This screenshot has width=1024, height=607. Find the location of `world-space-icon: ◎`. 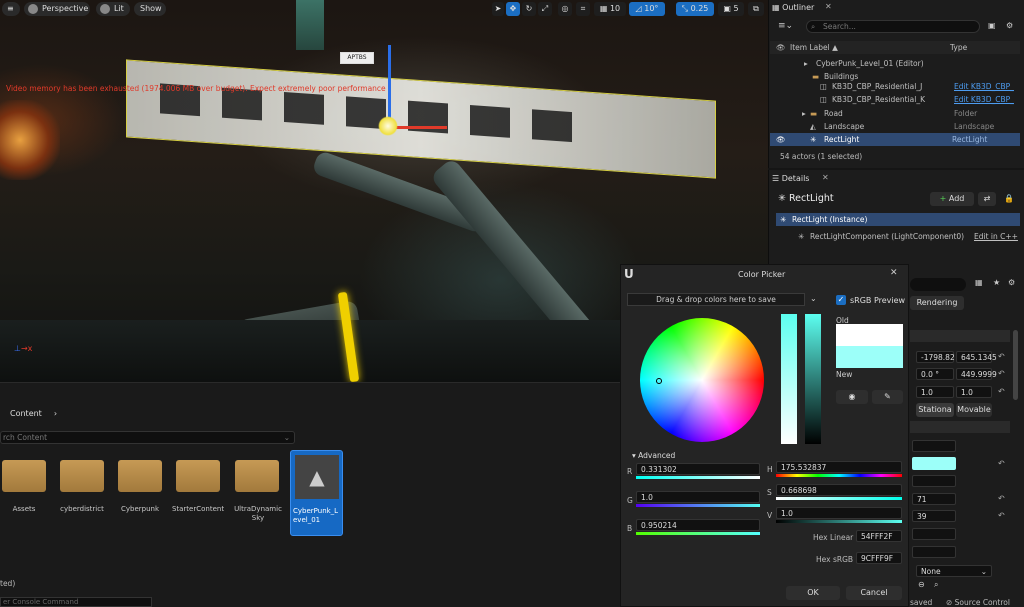

world-space-icon: ◎ is located at coordinates (565, 9).